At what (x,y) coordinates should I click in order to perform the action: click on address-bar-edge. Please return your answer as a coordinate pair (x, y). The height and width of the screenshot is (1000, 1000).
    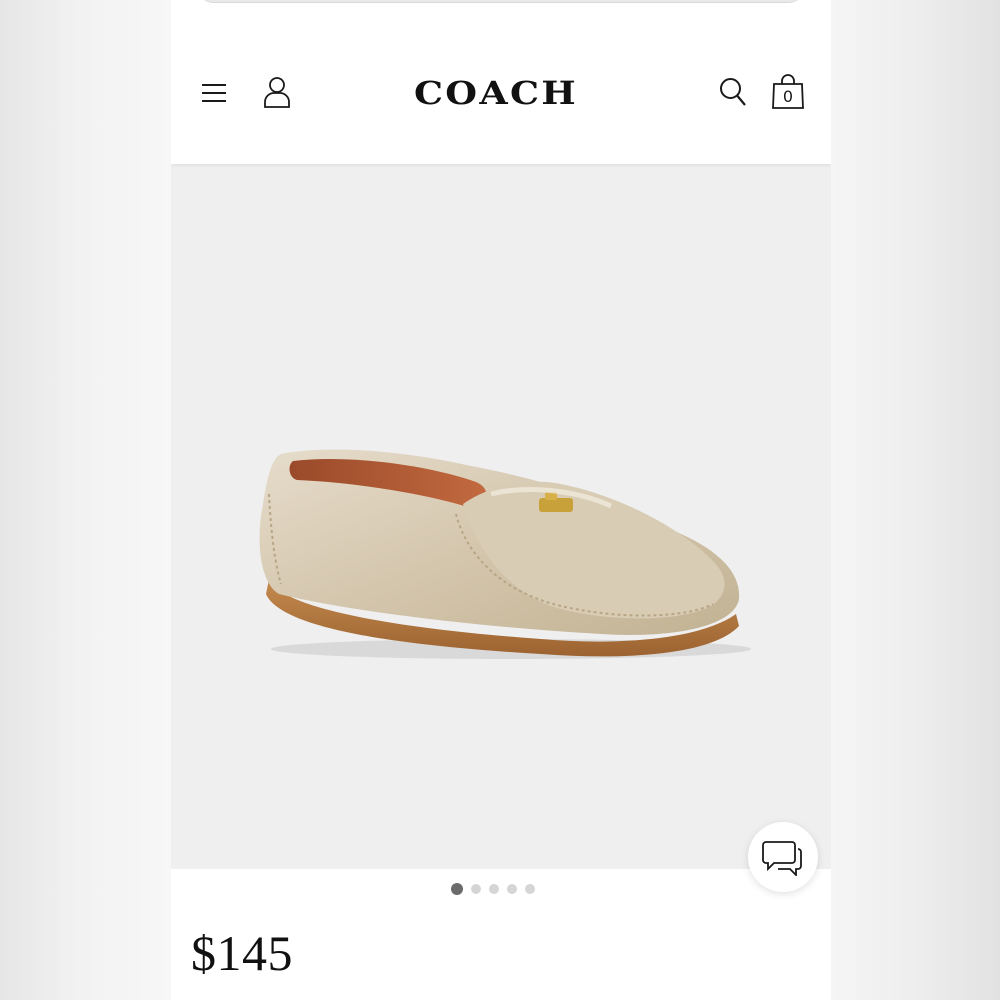
    Looking at the image, I should click on (501, 1).